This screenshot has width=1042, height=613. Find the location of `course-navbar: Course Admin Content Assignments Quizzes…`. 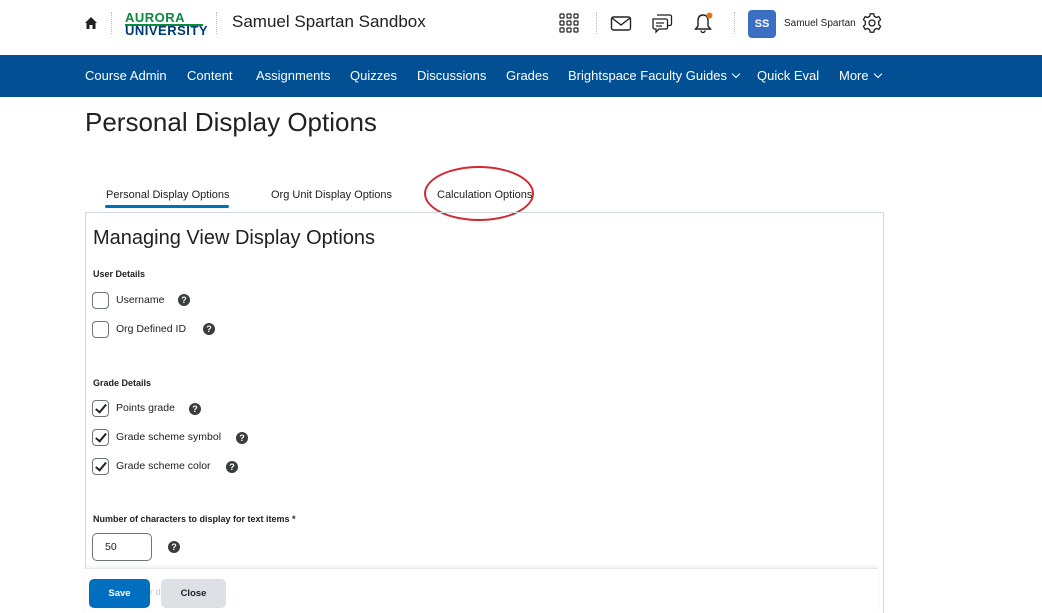

course-navbar: Course Admin Content Assignments Quizzes… is located at coordinates (521, 76).